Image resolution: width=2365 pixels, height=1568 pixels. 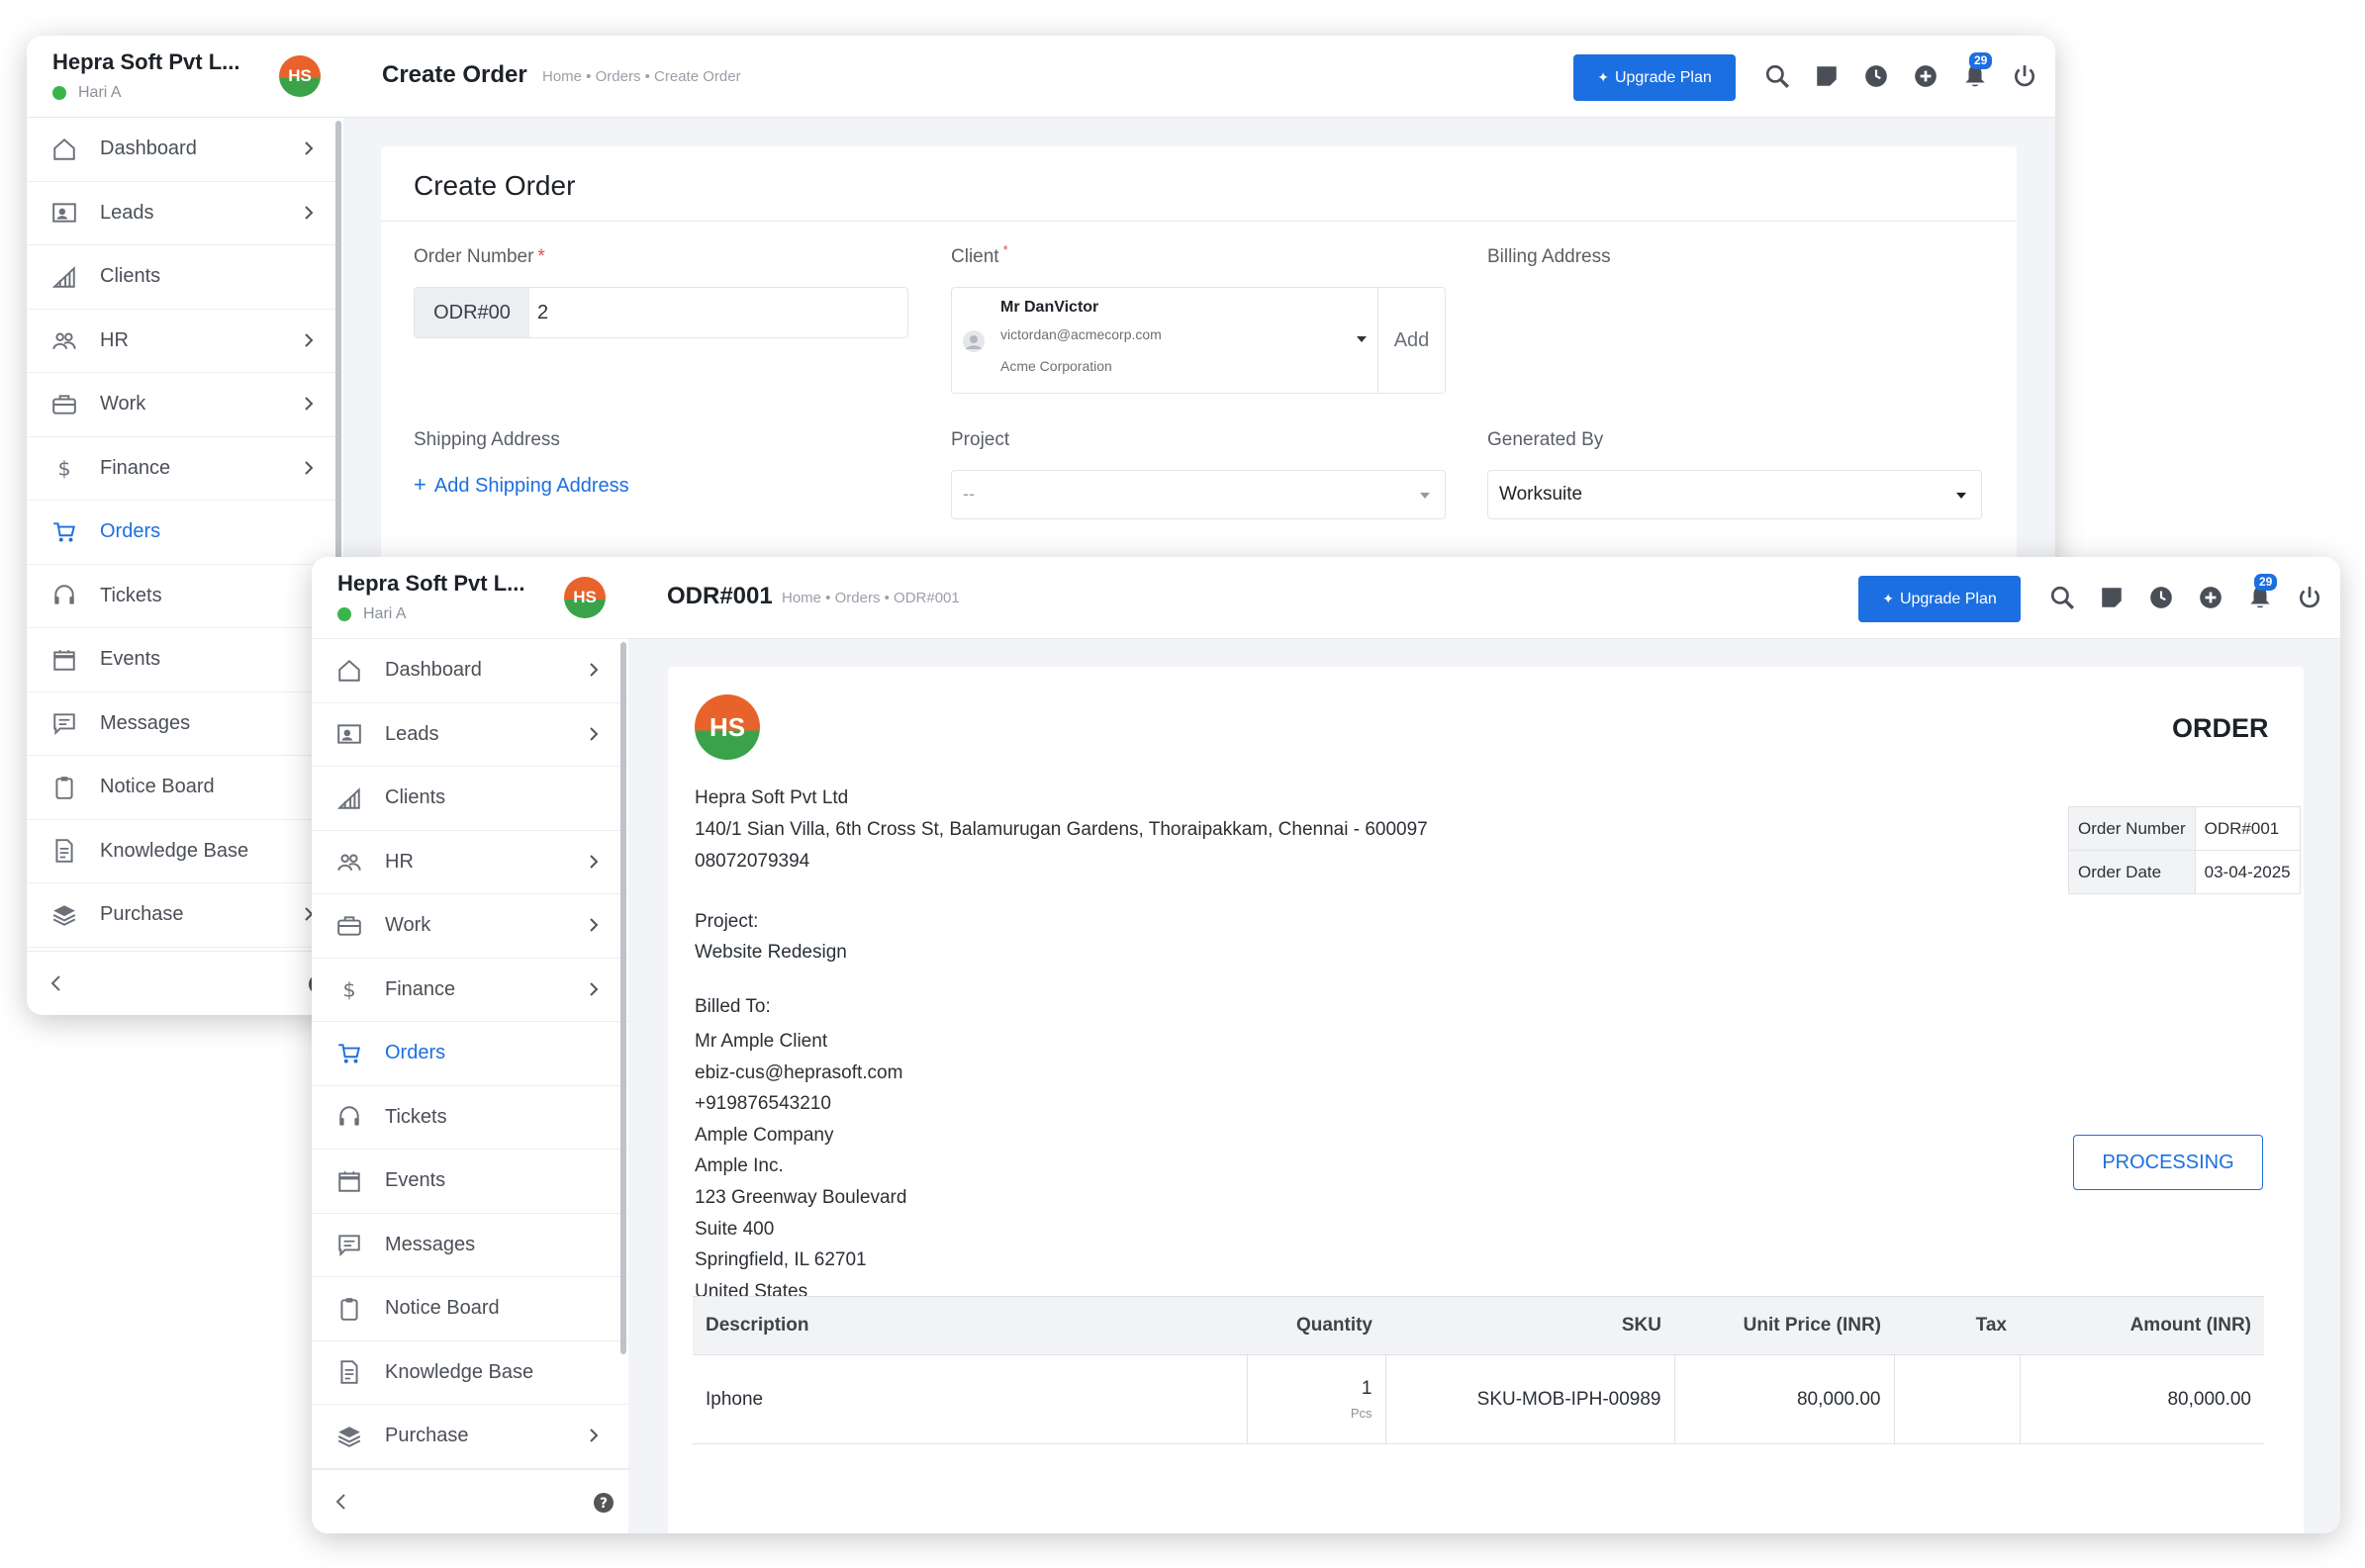 What do you see at coordinates (541, 256) in the screenshot?
I see `required-mark: *` at bounding box center [541, 256].